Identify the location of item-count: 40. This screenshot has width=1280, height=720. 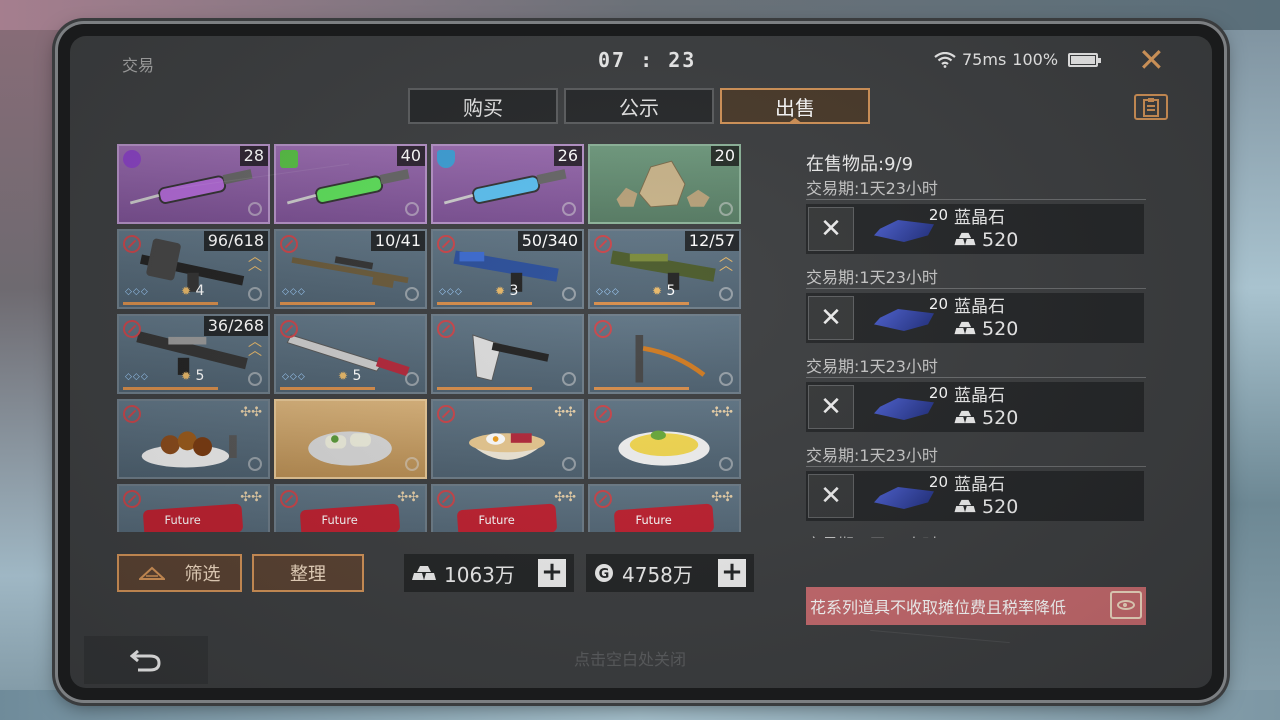
(410, 156).